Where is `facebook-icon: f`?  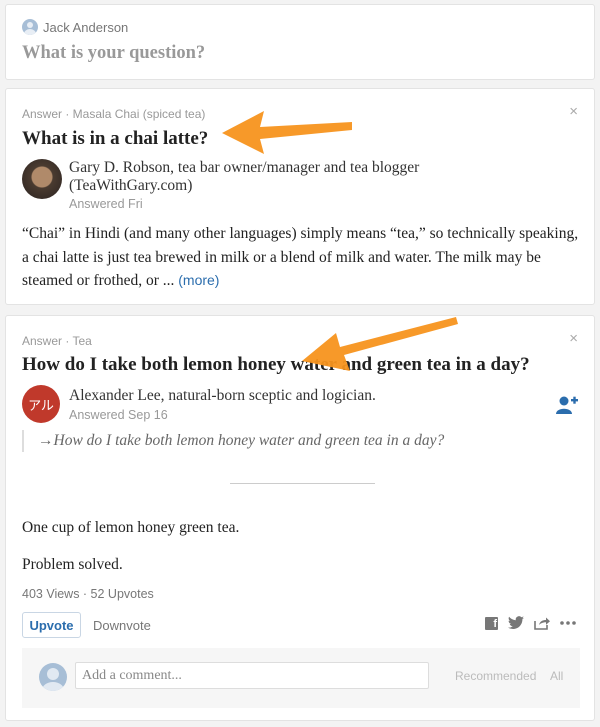
facebook-icon: f is located at coordinates (491, 623).